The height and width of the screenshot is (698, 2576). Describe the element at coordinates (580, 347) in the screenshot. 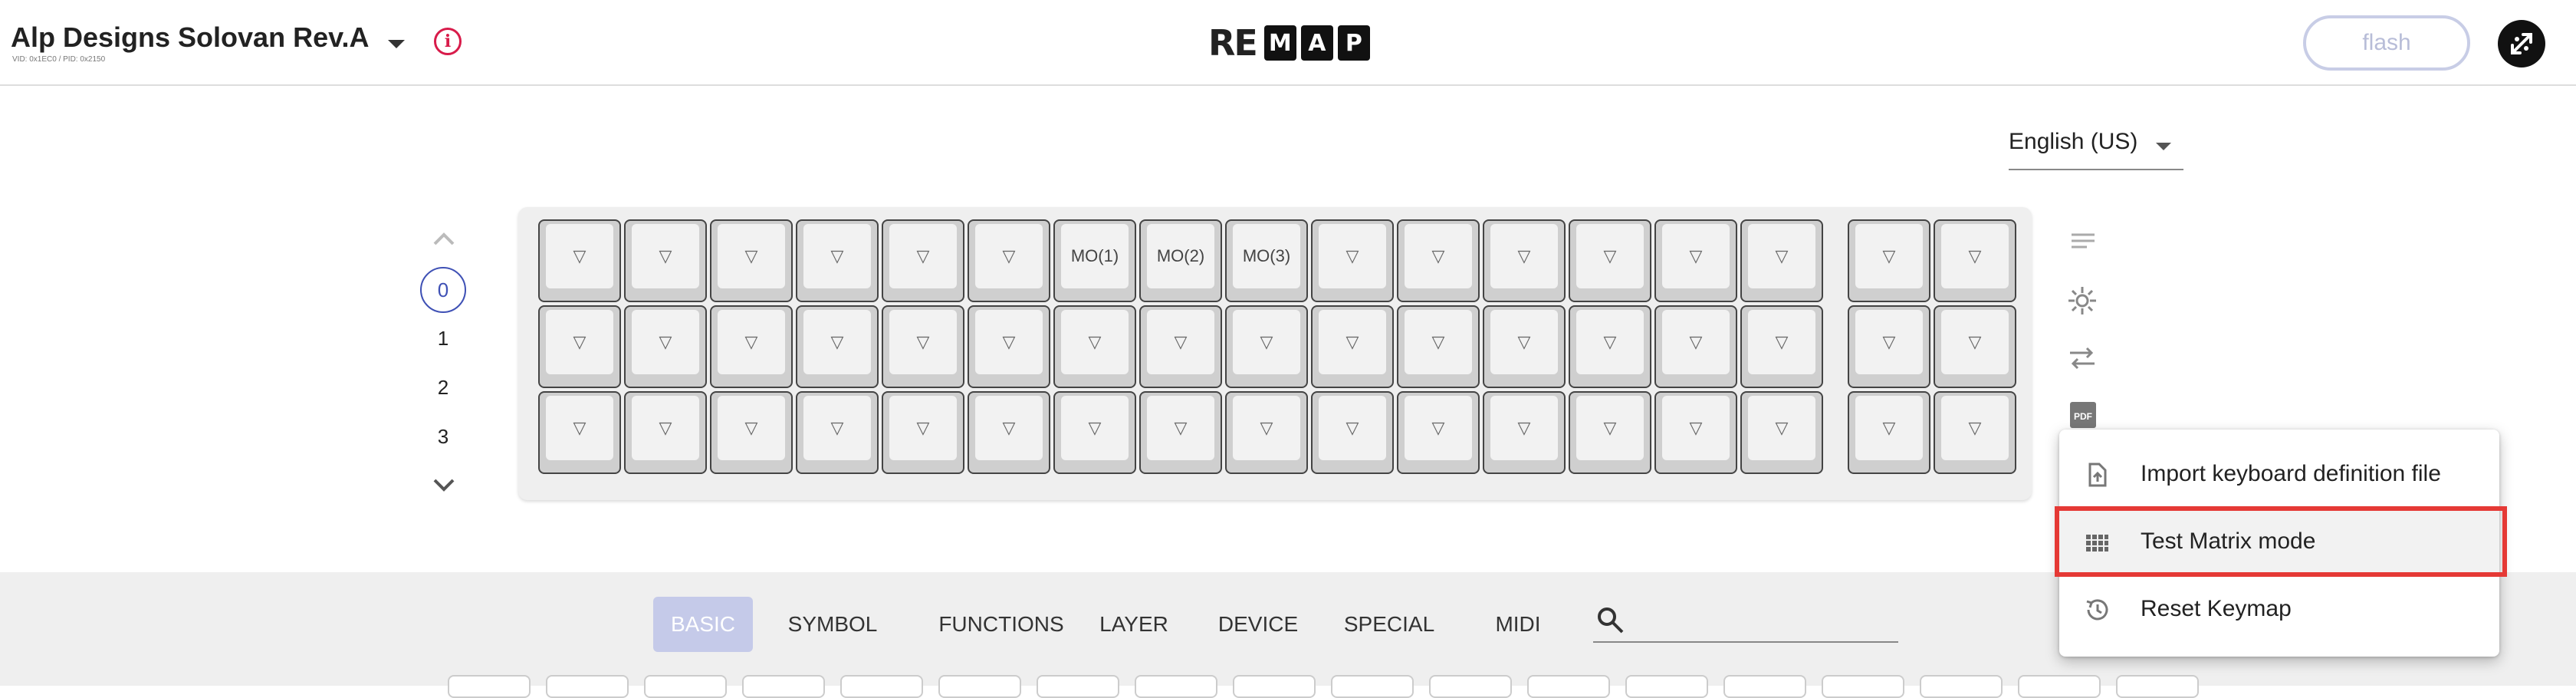

I see `key-r1-c0: ▽` at that location.